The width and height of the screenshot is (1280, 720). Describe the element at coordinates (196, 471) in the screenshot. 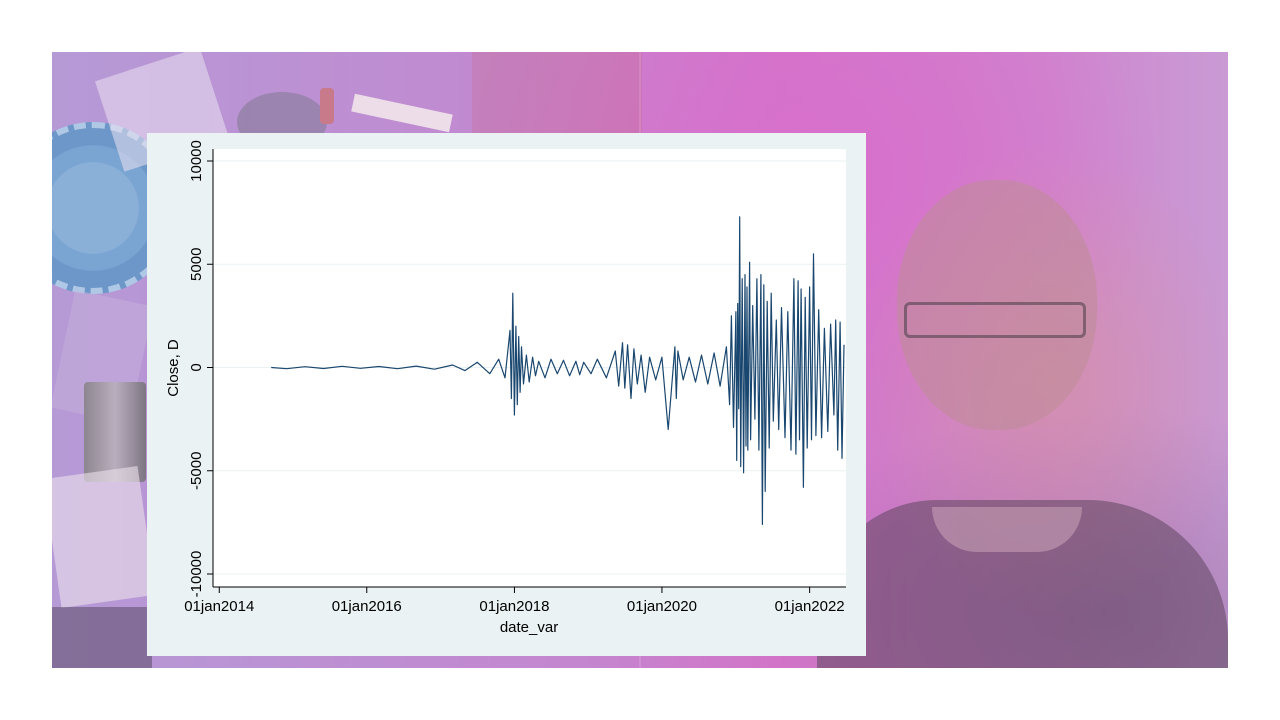

I see `y-tick-label: -5000` at that location.